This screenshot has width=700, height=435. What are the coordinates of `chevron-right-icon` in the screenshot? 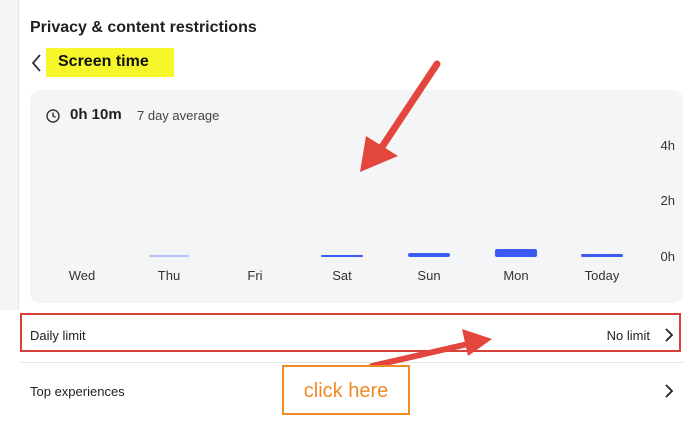 It's located at (669, 391).